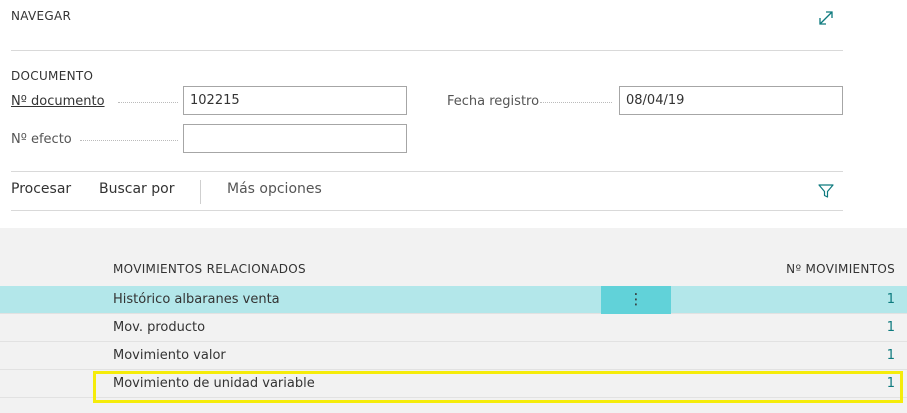  What do you see at coordinates (148, 102) in the screenshot?
I see `doc-number-leader` at bounding box center [148, 102].